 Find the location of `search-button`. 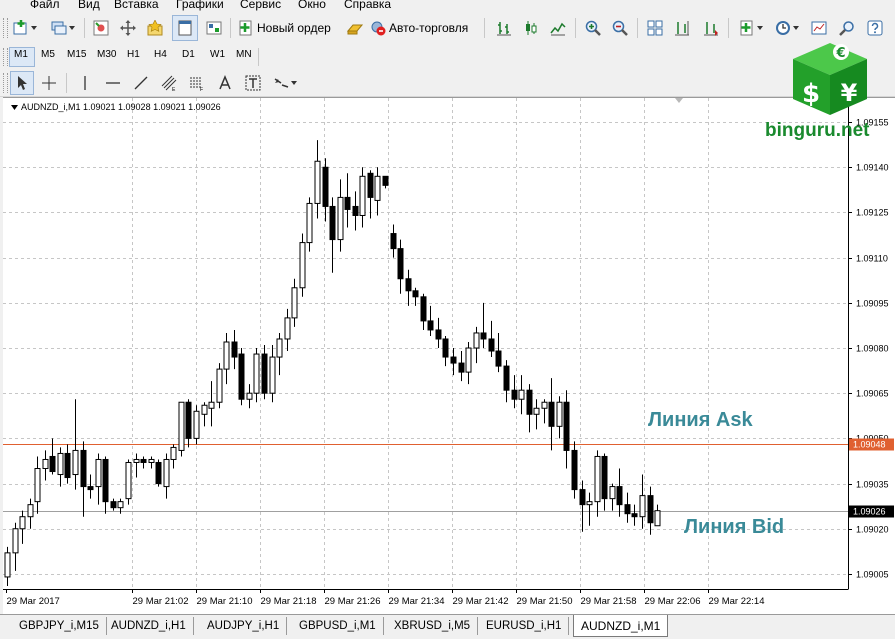

search-button is located at coordinates (847, 28).